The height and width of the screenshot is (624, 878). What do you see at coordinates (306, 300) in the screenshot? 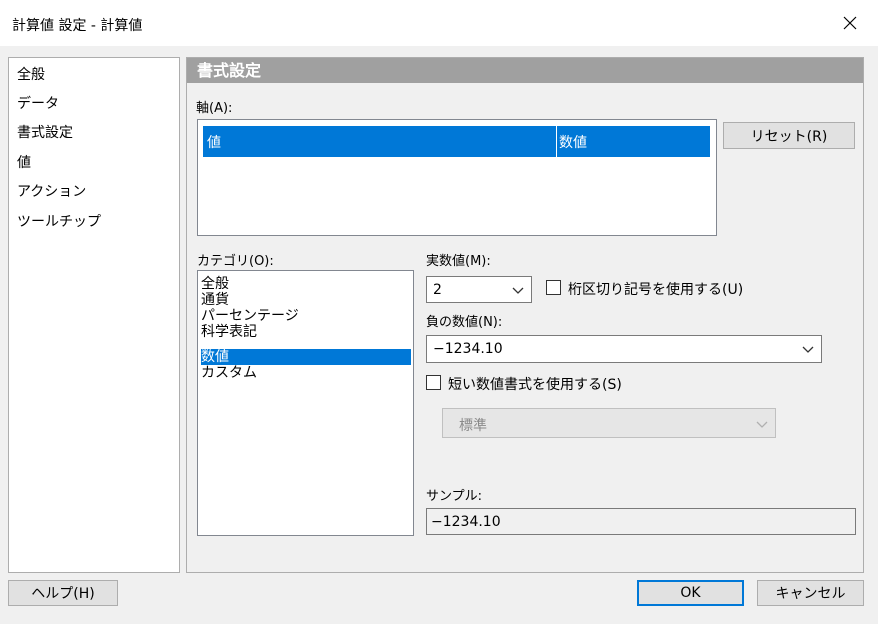
I see `category-item-currency: 通貨` at bounding box center [306, 300].